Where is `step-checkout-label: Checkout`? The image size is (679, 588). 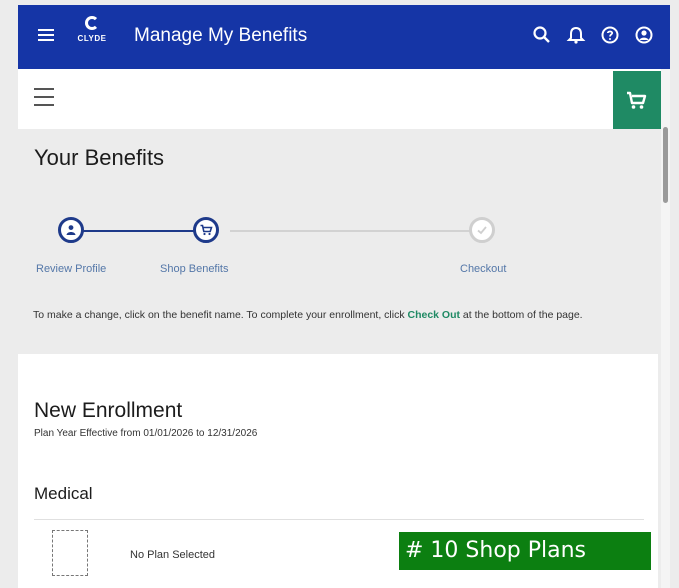
step-checkout-label: Checkout is located at coordinates (483, 269).